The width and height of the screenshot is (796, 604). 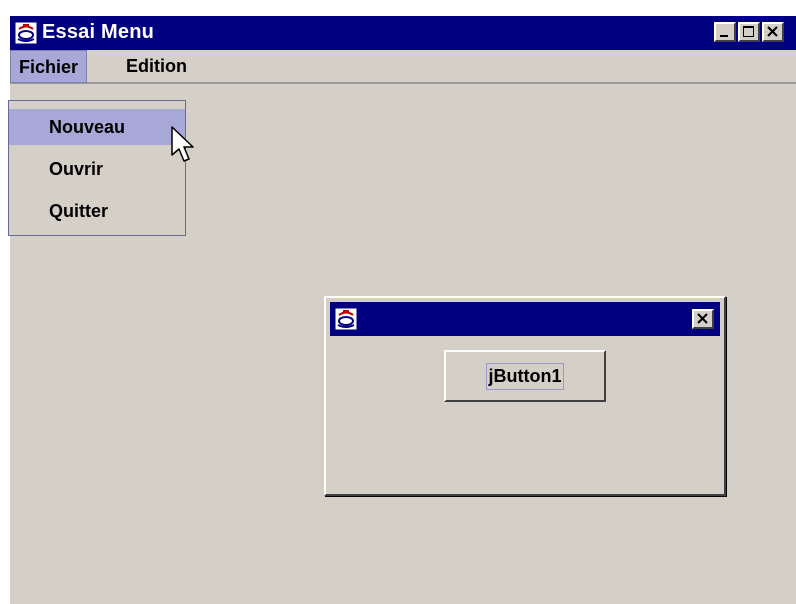 I want to click on jbutton1-label: jButton1, so click(x=525, y=376).